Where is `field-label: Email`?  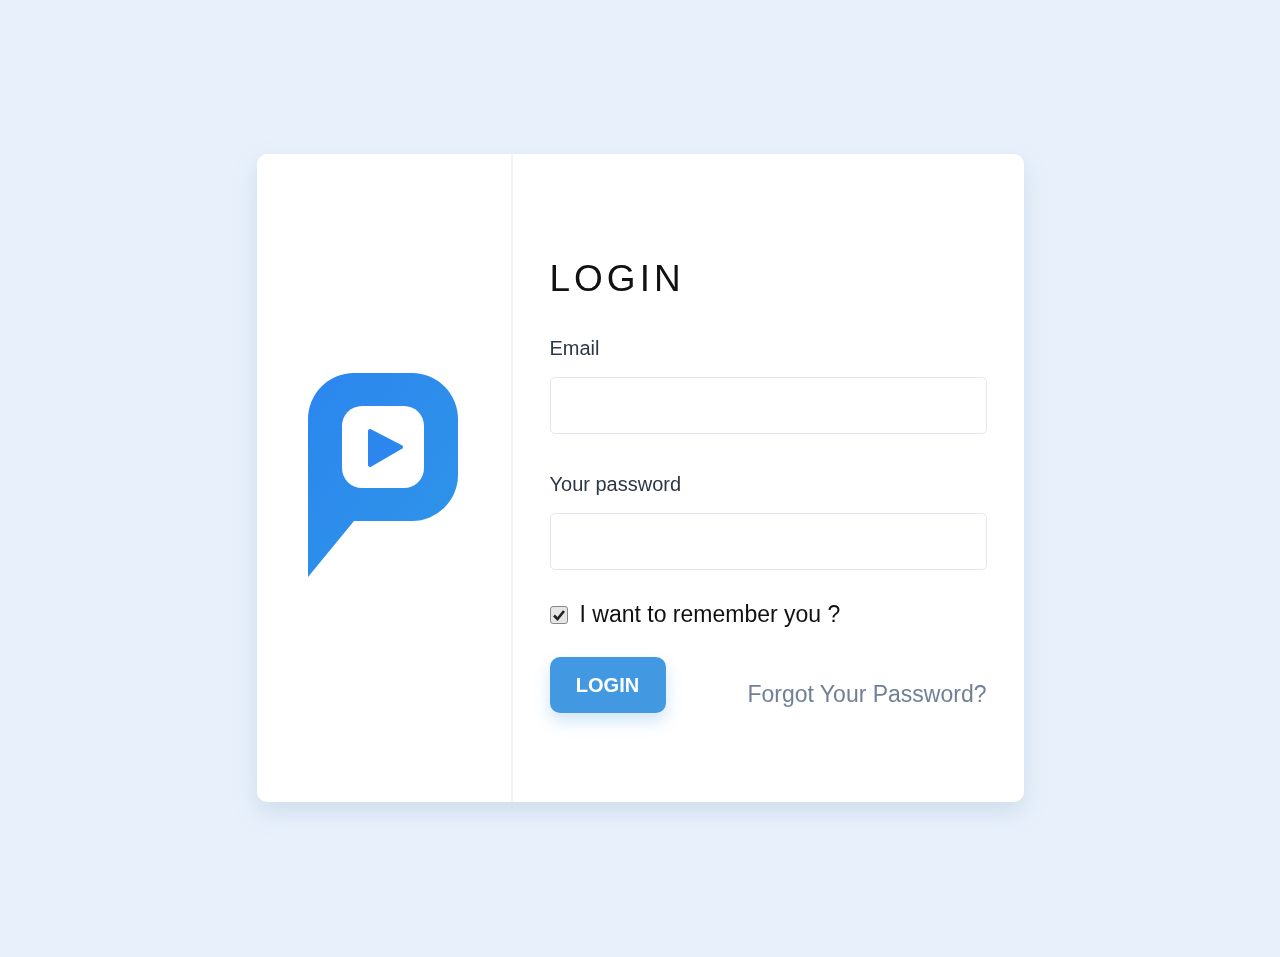 field-label: Email is located at coordinates (574, 348).